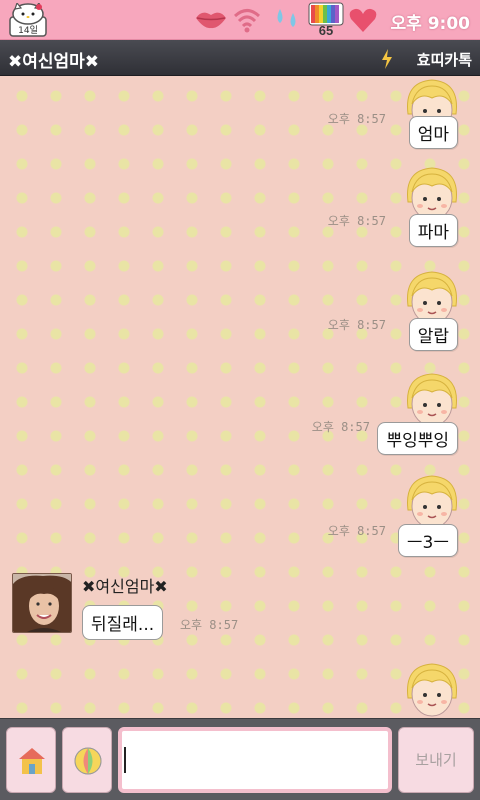 The width and height of the screenshot is (480, 800). What do you see at coordinates (240, 311) in the screenshot?
I see `message-row: 오후 8:57 알랍` at bounding box center [240, 311].